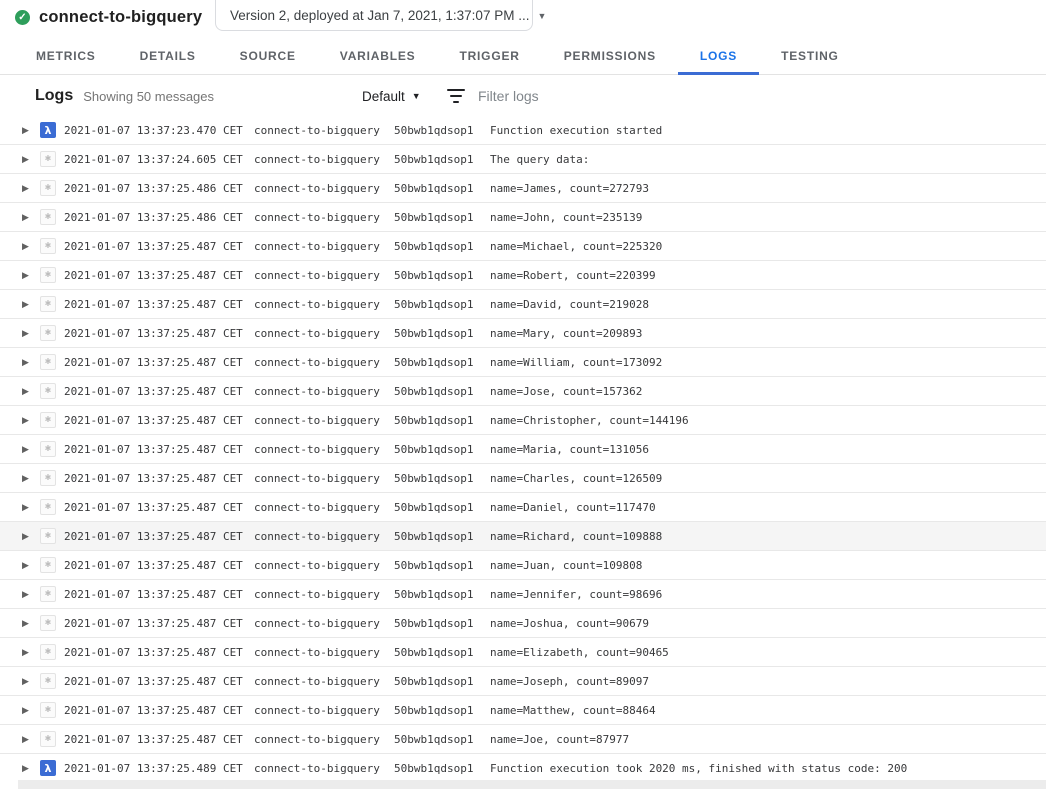  I want to click on log-message: name=Charles, count=126509, so click(576, 478).